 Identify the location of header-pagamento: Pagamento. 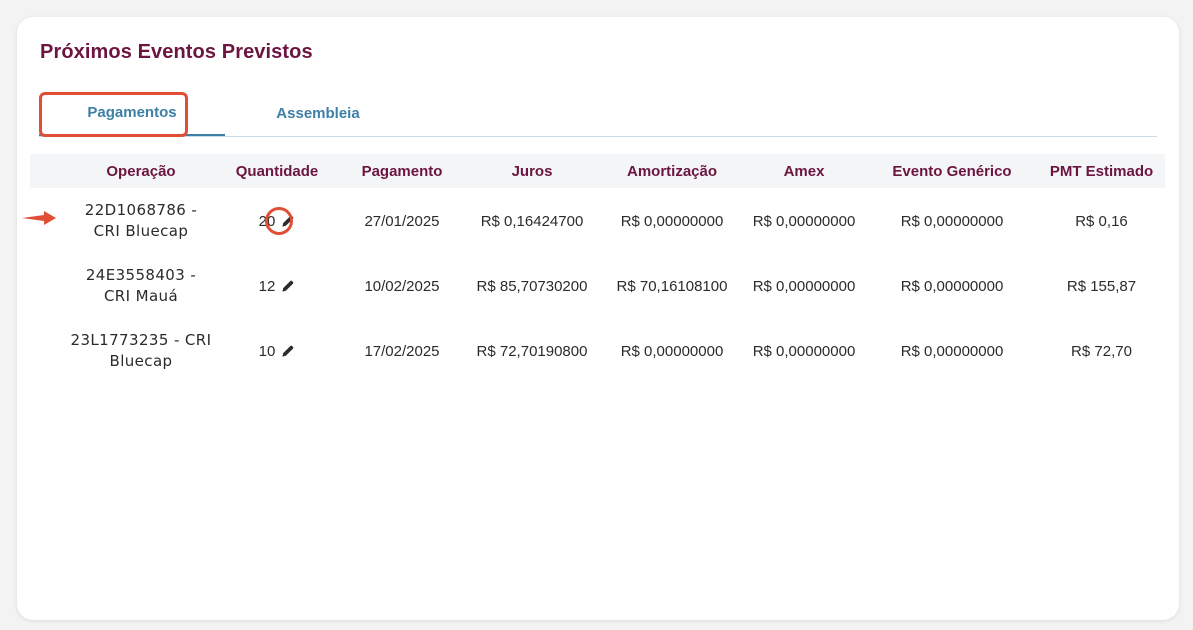
(402, 171).